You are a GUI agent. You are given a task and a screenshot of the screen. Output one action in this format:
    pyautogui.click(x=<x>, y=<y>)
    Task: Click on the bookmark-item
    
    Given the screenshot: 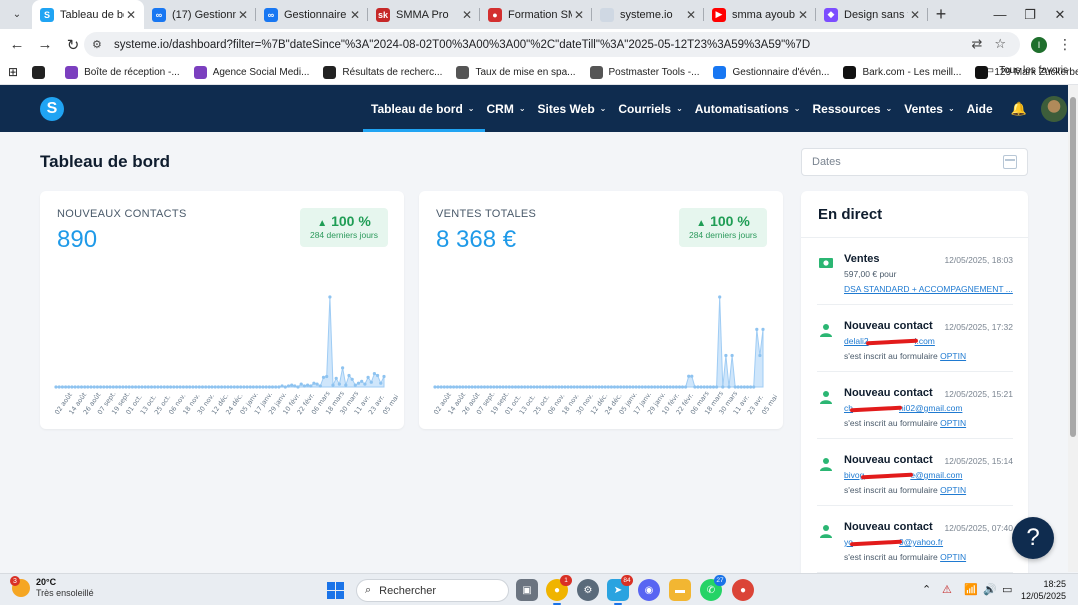 What is the action you would take?
    pyautogui.click(x=41, y=72)
    